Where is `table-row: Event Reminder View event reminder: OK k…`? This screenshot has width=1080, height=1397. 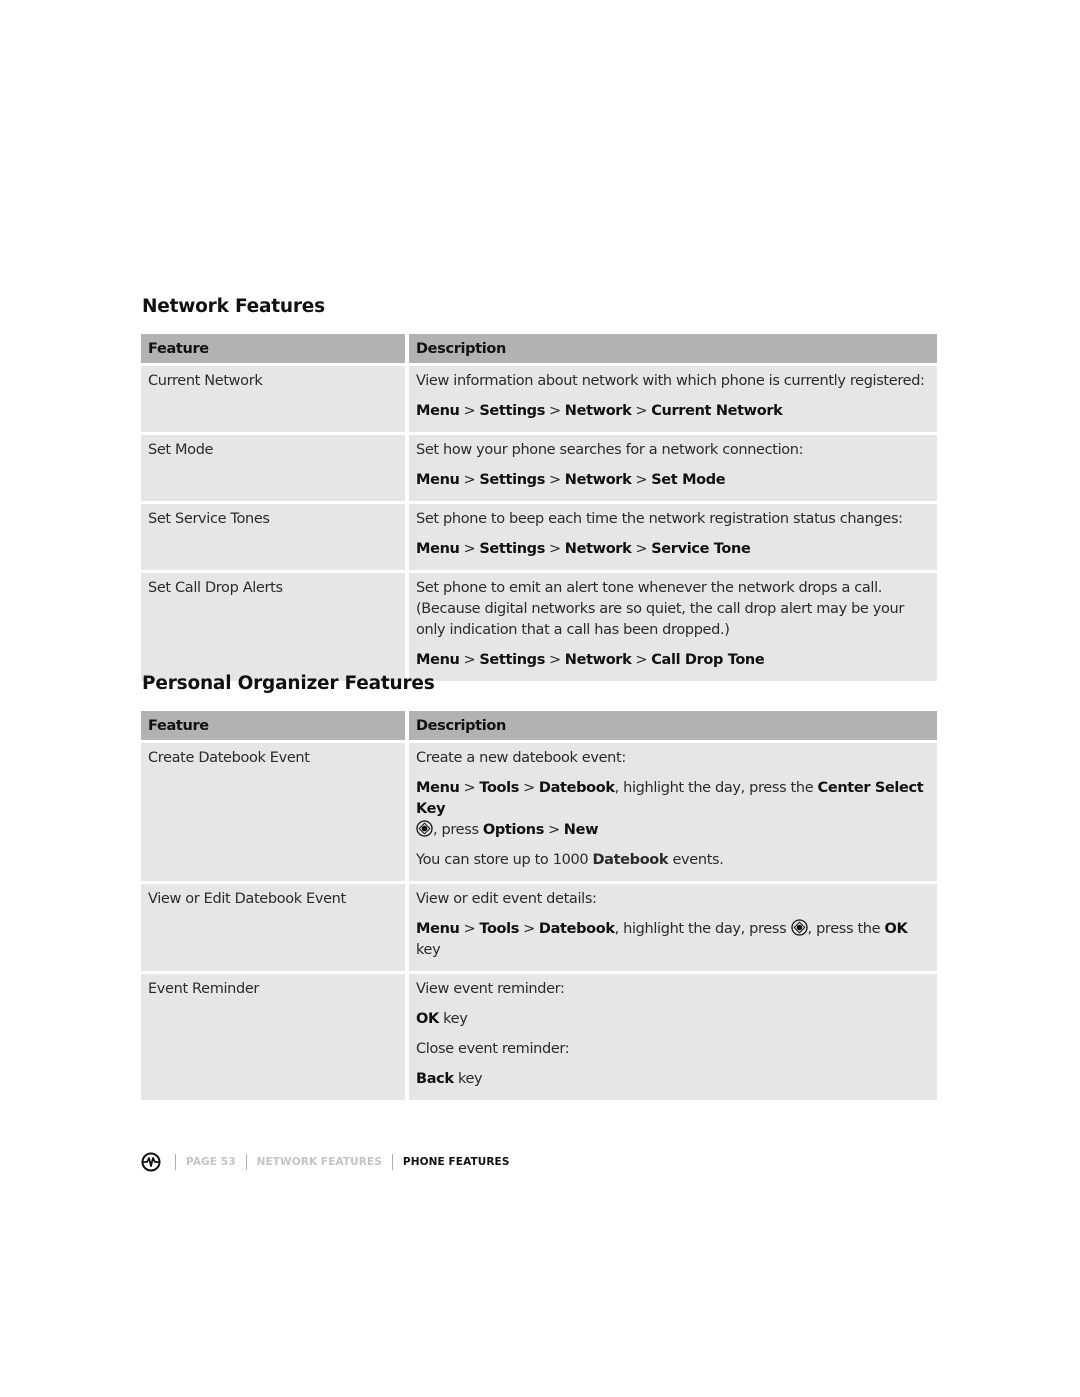 table-row: Event Reminder View event reminder: OK k… is located at coordinates (539, 1037).